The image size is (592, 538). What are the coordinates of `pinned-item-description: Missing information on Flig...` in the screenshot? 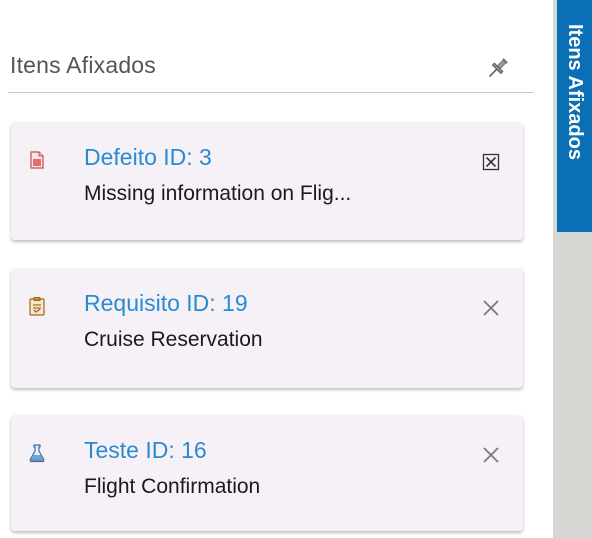 It's located at (218, 193).